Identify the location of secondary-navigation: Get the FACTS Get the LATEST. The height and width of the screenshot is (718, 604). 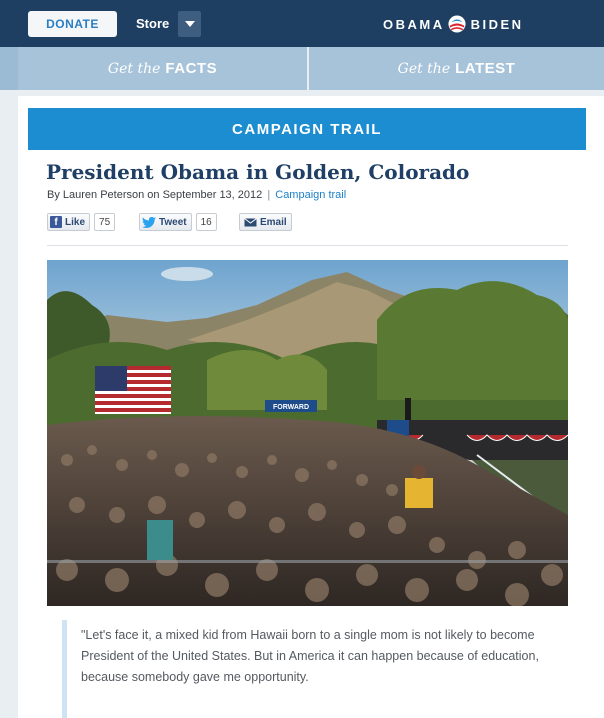
(302, 68).